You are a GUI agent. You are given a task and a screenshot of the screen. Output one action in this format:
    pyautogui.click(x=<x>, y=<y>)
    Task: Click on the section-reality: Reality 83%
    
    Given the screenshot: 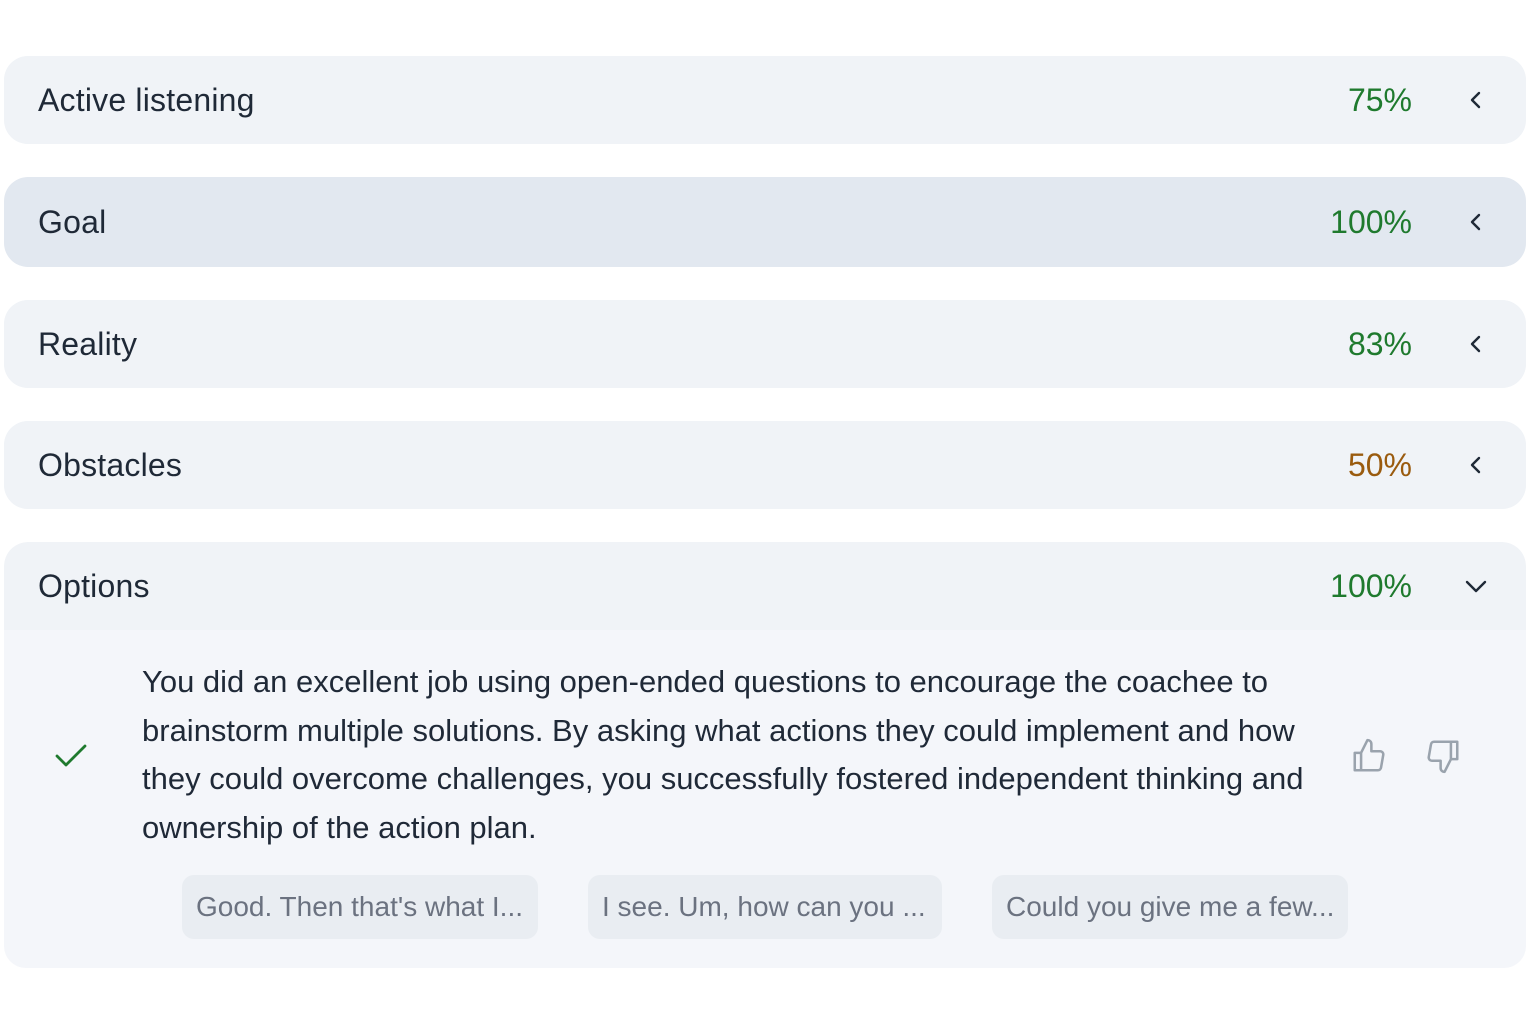 What is the action you would take?
    pyautogui.click(x=765, y=344)
    